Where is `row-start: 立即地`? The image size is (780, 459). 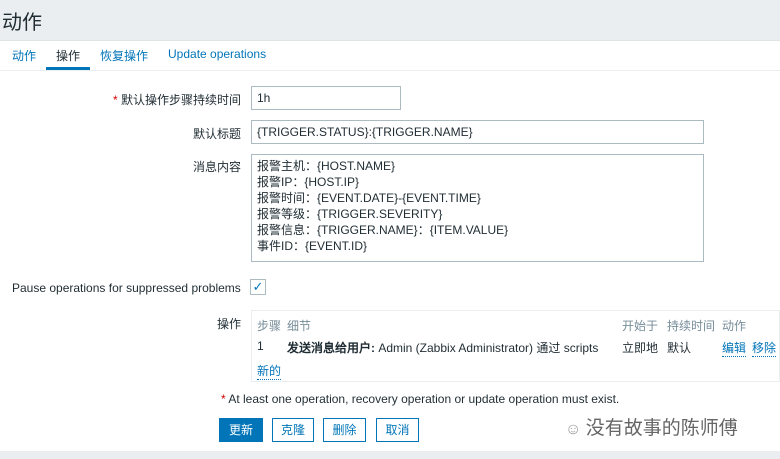
row-start: 立即地 is located at coordinates (640, 348).